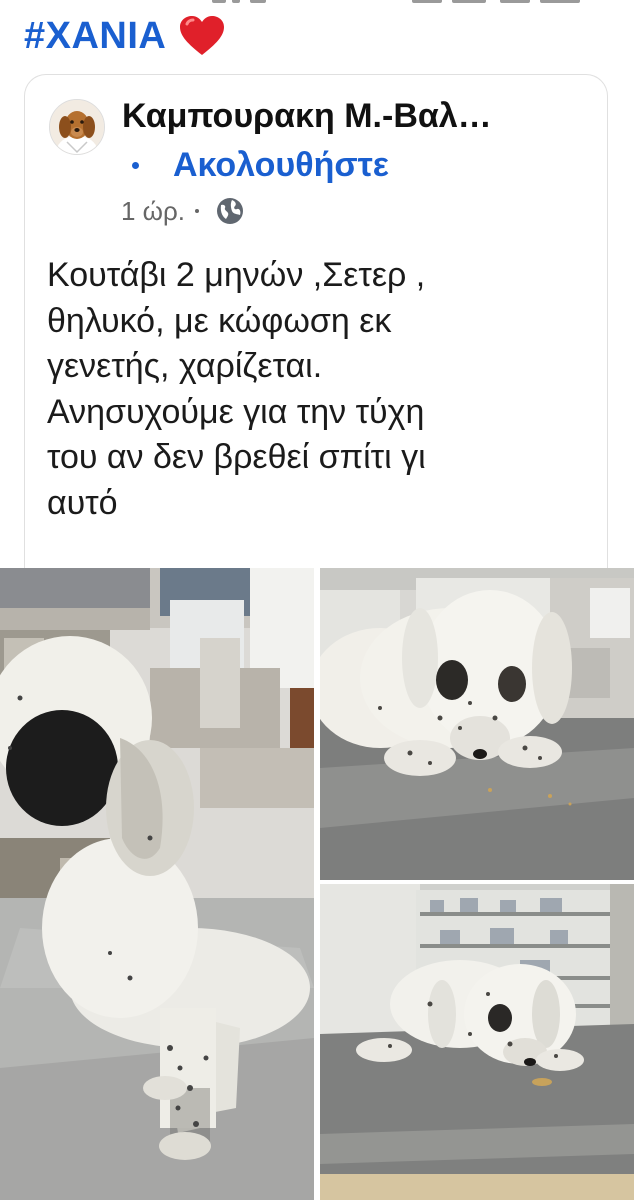 The height and width of the screenshot is (1200, 634). I want to click on status-bar, so click(317, 4).